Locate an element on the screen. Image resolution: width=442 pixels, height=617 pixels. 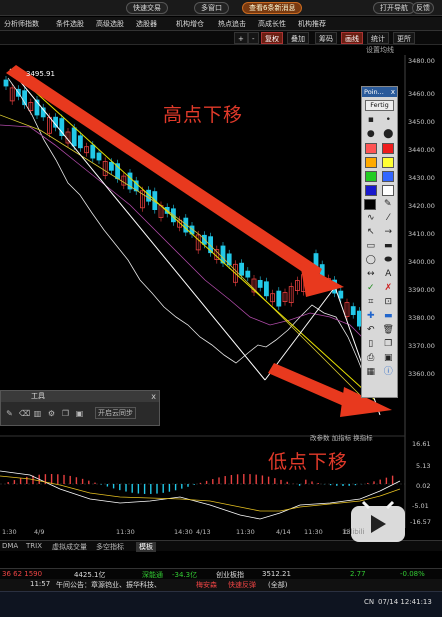
menu-bar: 分析师指数 条件选股 高级选股 选股器 机构增仓 热点追击 高成长性 机构推荐 is located at coordinates (221, 24).